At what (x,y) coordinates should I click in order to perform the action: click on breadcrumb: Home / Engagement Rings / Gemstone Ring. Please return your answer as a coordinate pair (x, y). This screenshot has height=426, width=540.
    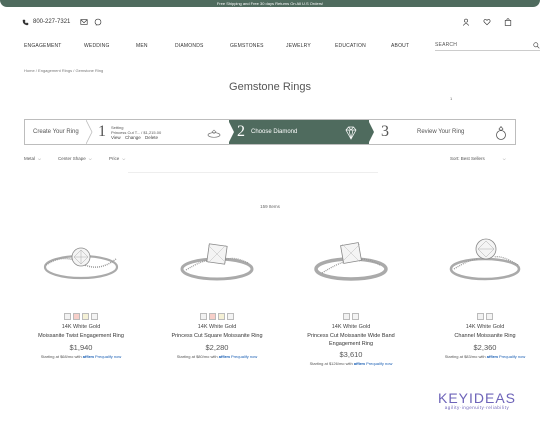
    Looking at the image, I should click on (63, 70).